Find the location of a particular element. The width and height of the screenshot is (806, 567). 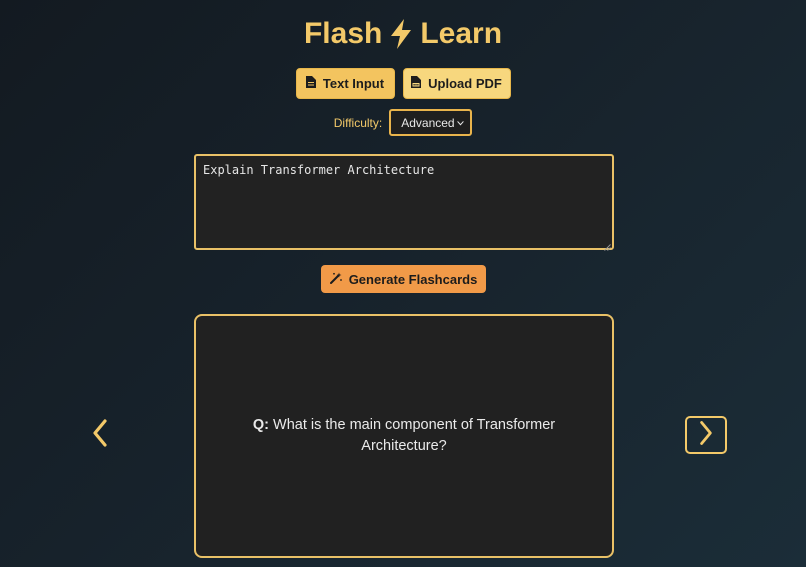

app-title: Flash Learn is located at coordinates (403, 34).